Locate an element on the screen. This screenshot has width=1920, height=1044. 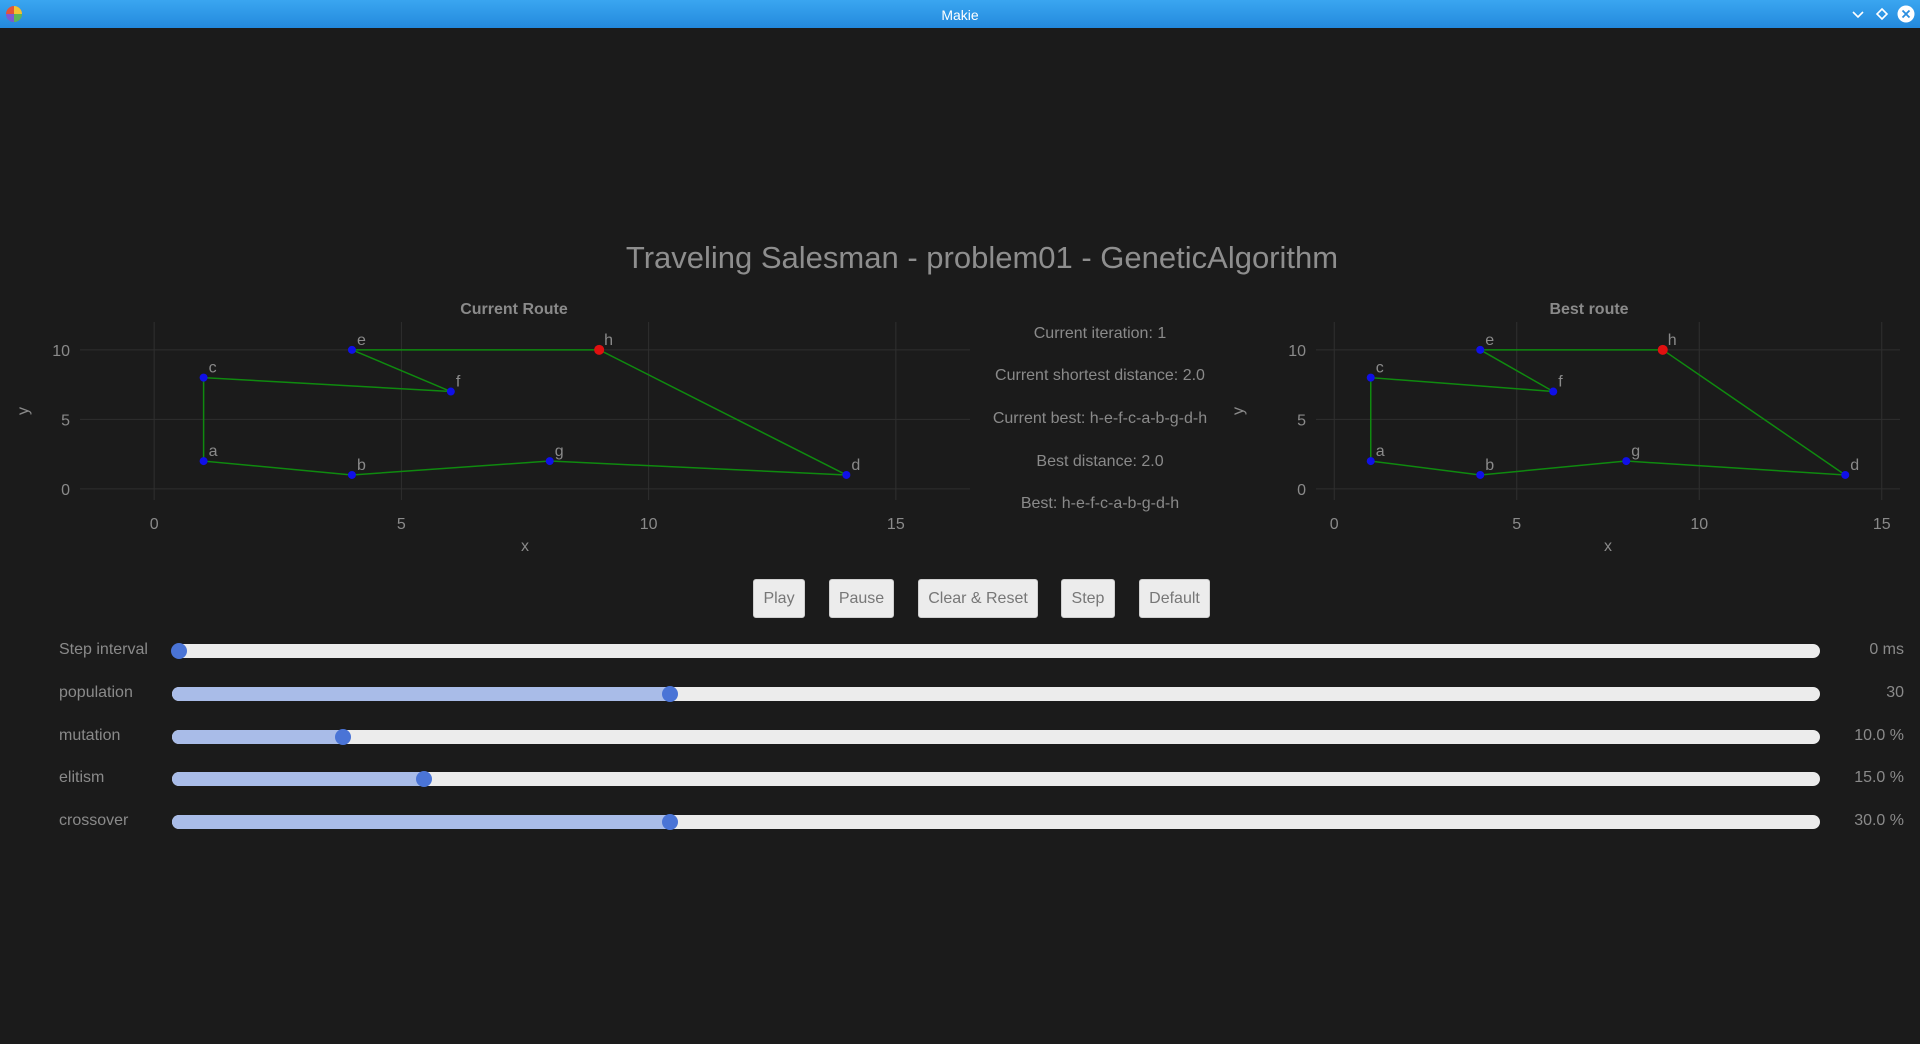
population-label: population is located at coordinates (96, 692).